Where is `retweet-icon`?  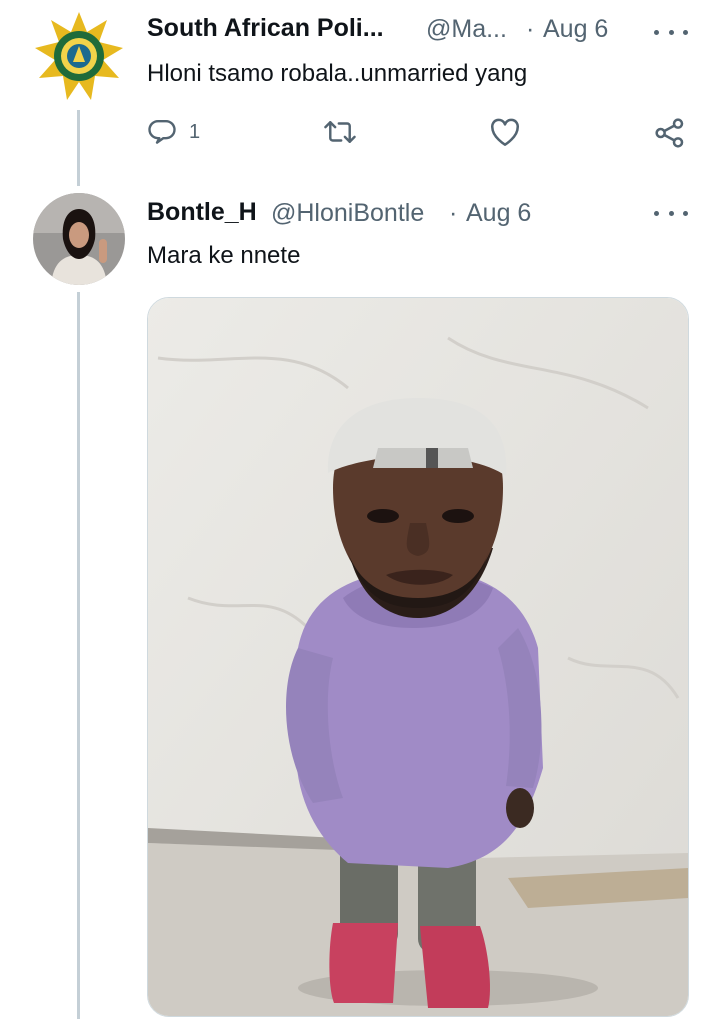 retweet-icon is located at coordinates (340, 132).